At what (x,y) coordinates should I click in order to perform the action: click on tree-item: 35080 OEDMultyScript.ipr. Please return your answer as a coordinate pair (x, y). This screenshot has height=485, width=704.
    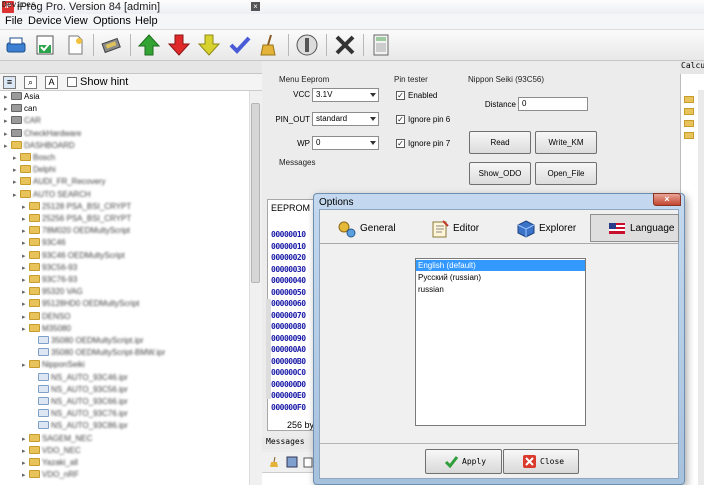
    Looking at the image, I should click on (87, 341).